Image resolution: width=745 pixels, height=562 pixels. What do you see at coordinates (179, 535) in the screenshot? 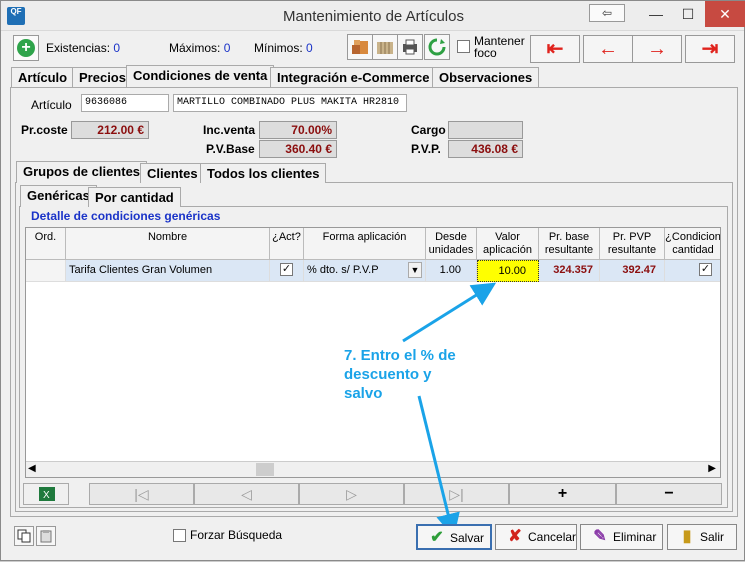
I see `forzar-busqueda-checkbox` at bounding box center [179, 535].